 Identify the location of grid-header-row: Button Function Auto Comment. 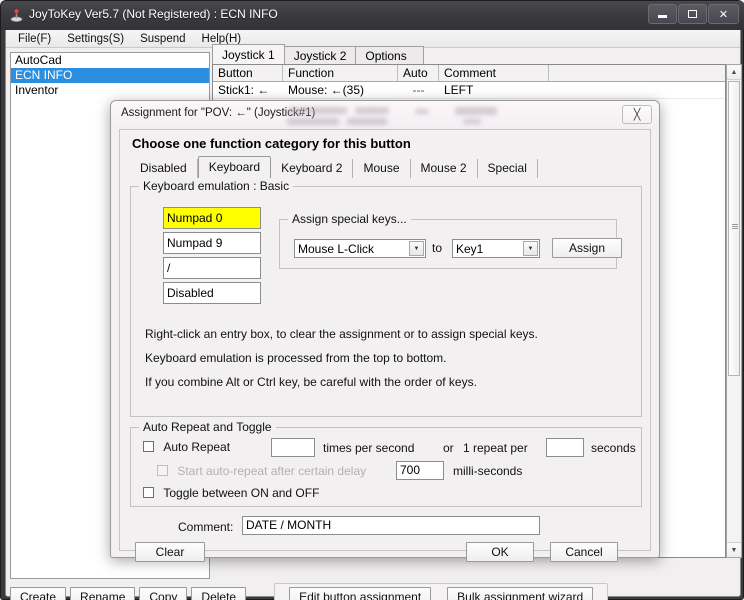
(469, 73).